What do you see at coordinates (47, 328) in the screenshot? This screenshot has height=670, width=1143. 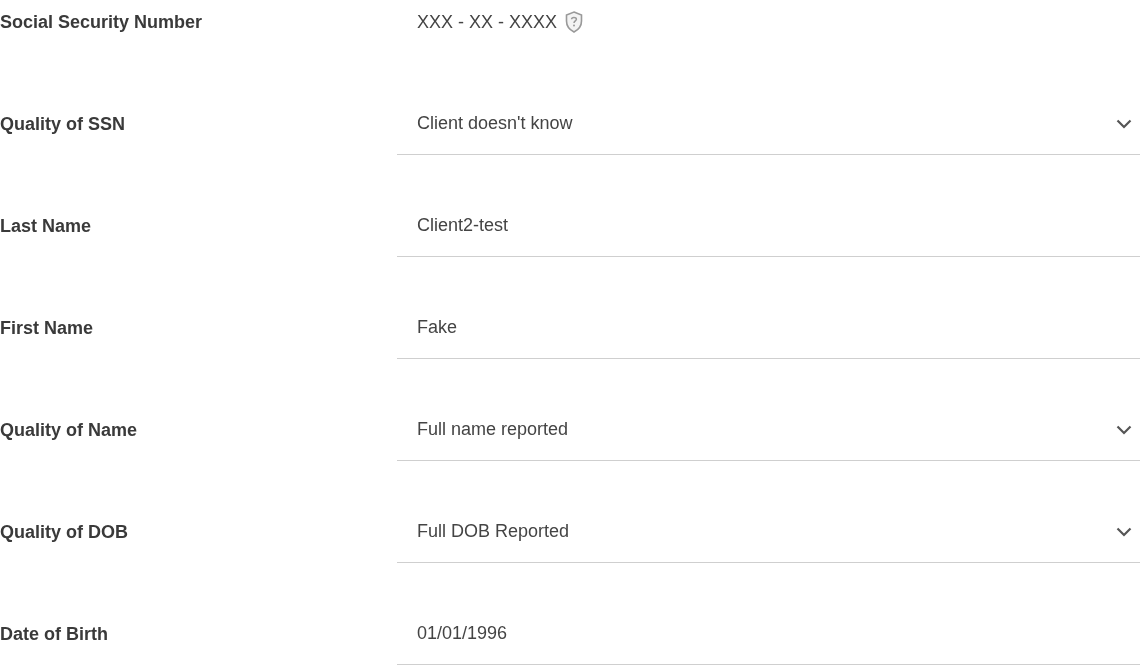 I see `field-label: First Name` at bounding box center [47, 328].